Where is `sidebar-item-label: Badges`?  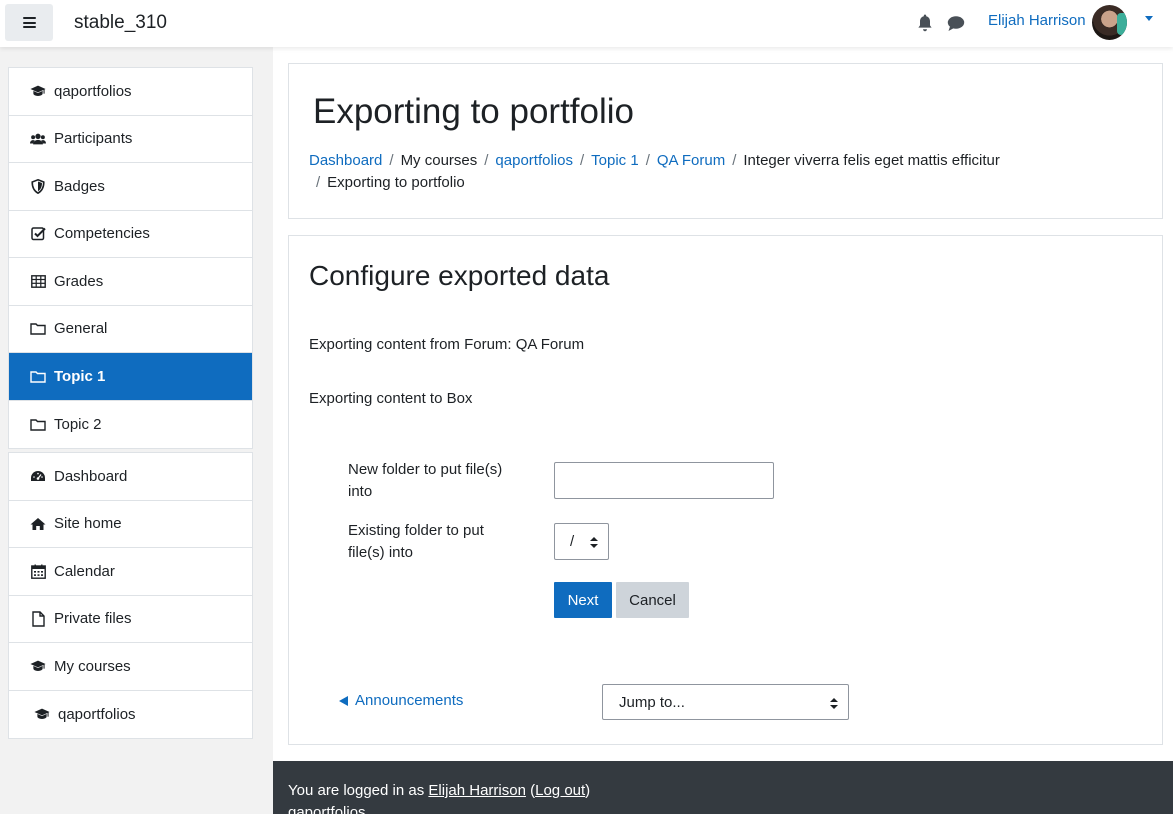 sidebar-item-label: Badges is located at coordinates (79, 186).